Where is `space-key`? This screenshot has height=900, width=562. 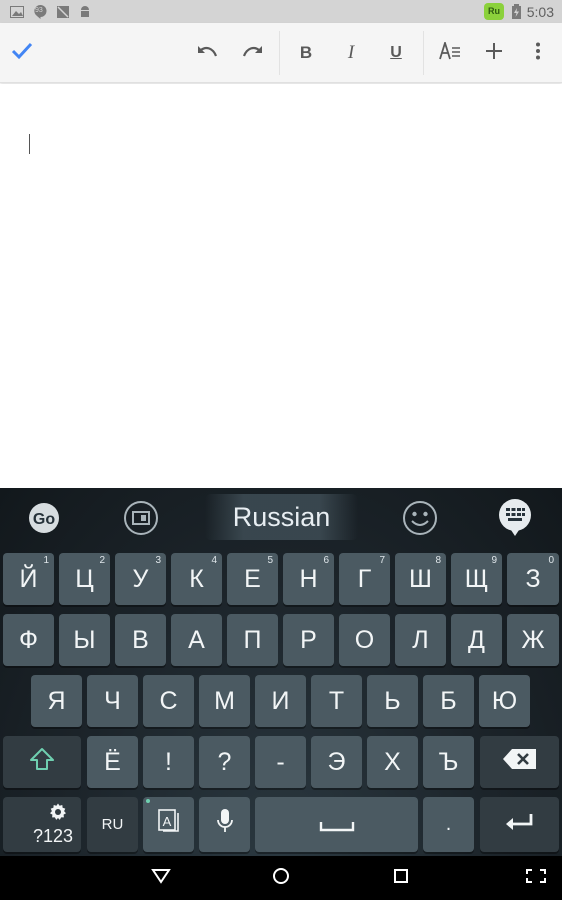
space-key is located at coordinates (336, 824).